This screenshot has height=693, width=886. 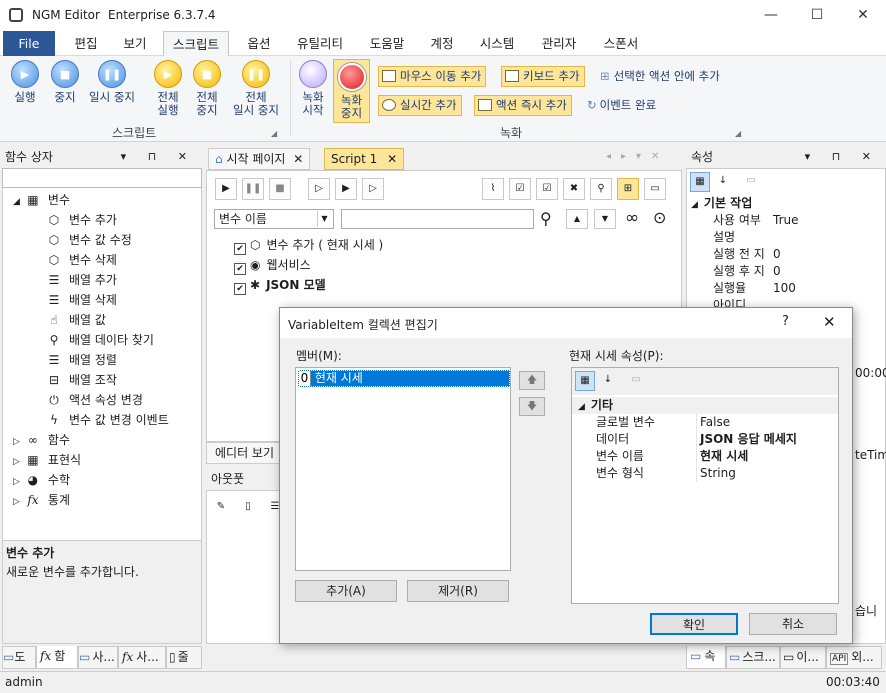 What do you see at coordinates (637, 156) in the screenshot?
I see `tab-scroll-controls: ◂▸▾✕` at bounding box center [637, 156].